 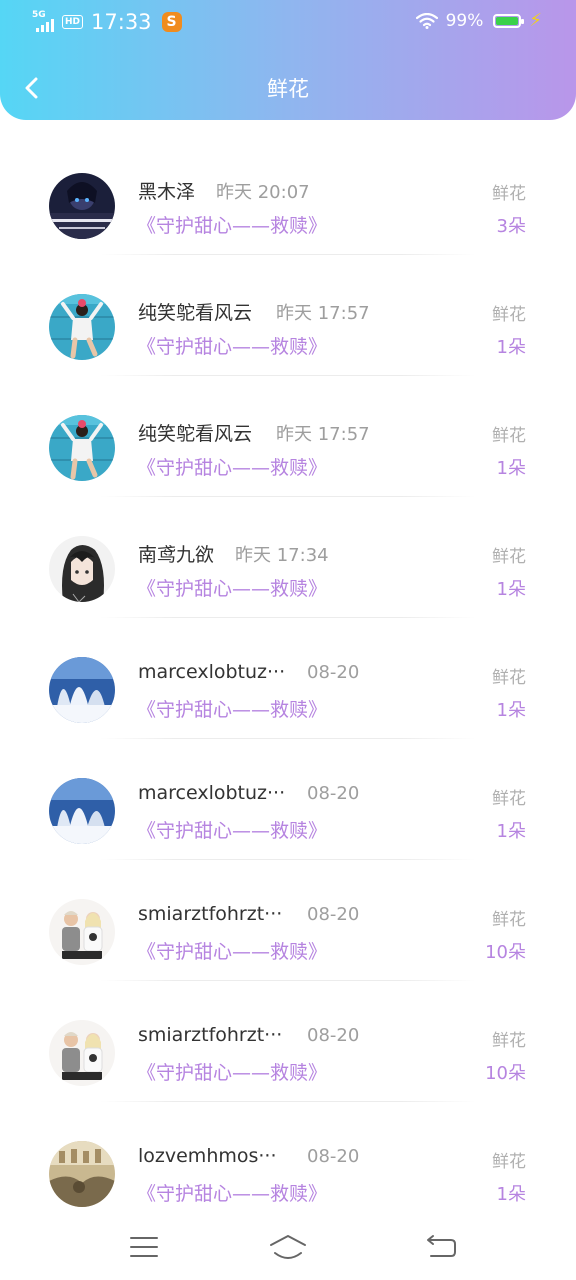 What do you see at coordinates (263, 192) in the screenshot?
I see `gift-time: 昨天 20:07` at bounding box center [263, 192].